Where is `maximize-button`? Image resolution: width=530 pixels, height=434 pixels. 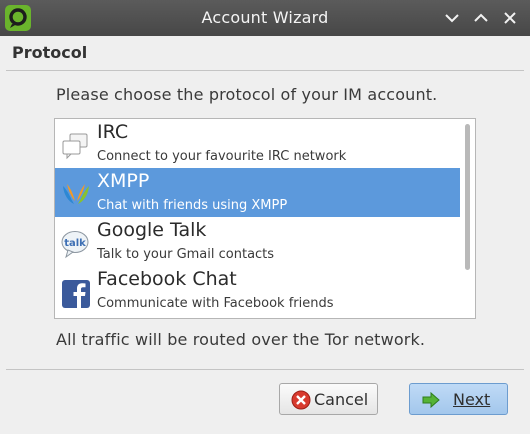 maximize-button is located at coordinates (481, 18).